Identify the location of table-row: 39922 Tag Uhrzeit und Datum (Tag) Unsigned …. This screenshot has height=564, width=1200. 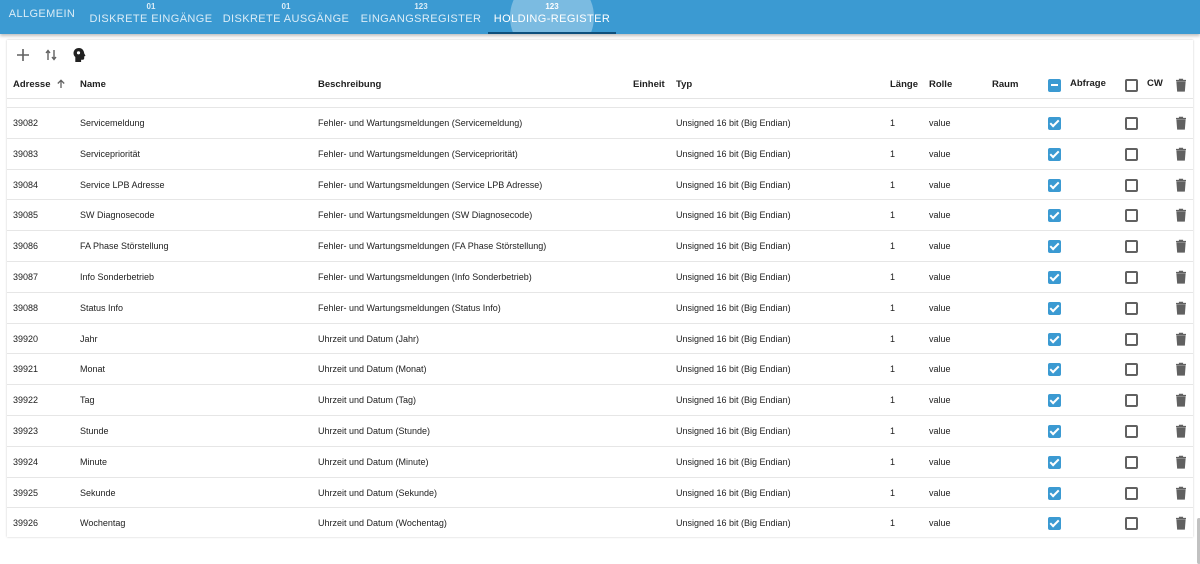
(600, 400).